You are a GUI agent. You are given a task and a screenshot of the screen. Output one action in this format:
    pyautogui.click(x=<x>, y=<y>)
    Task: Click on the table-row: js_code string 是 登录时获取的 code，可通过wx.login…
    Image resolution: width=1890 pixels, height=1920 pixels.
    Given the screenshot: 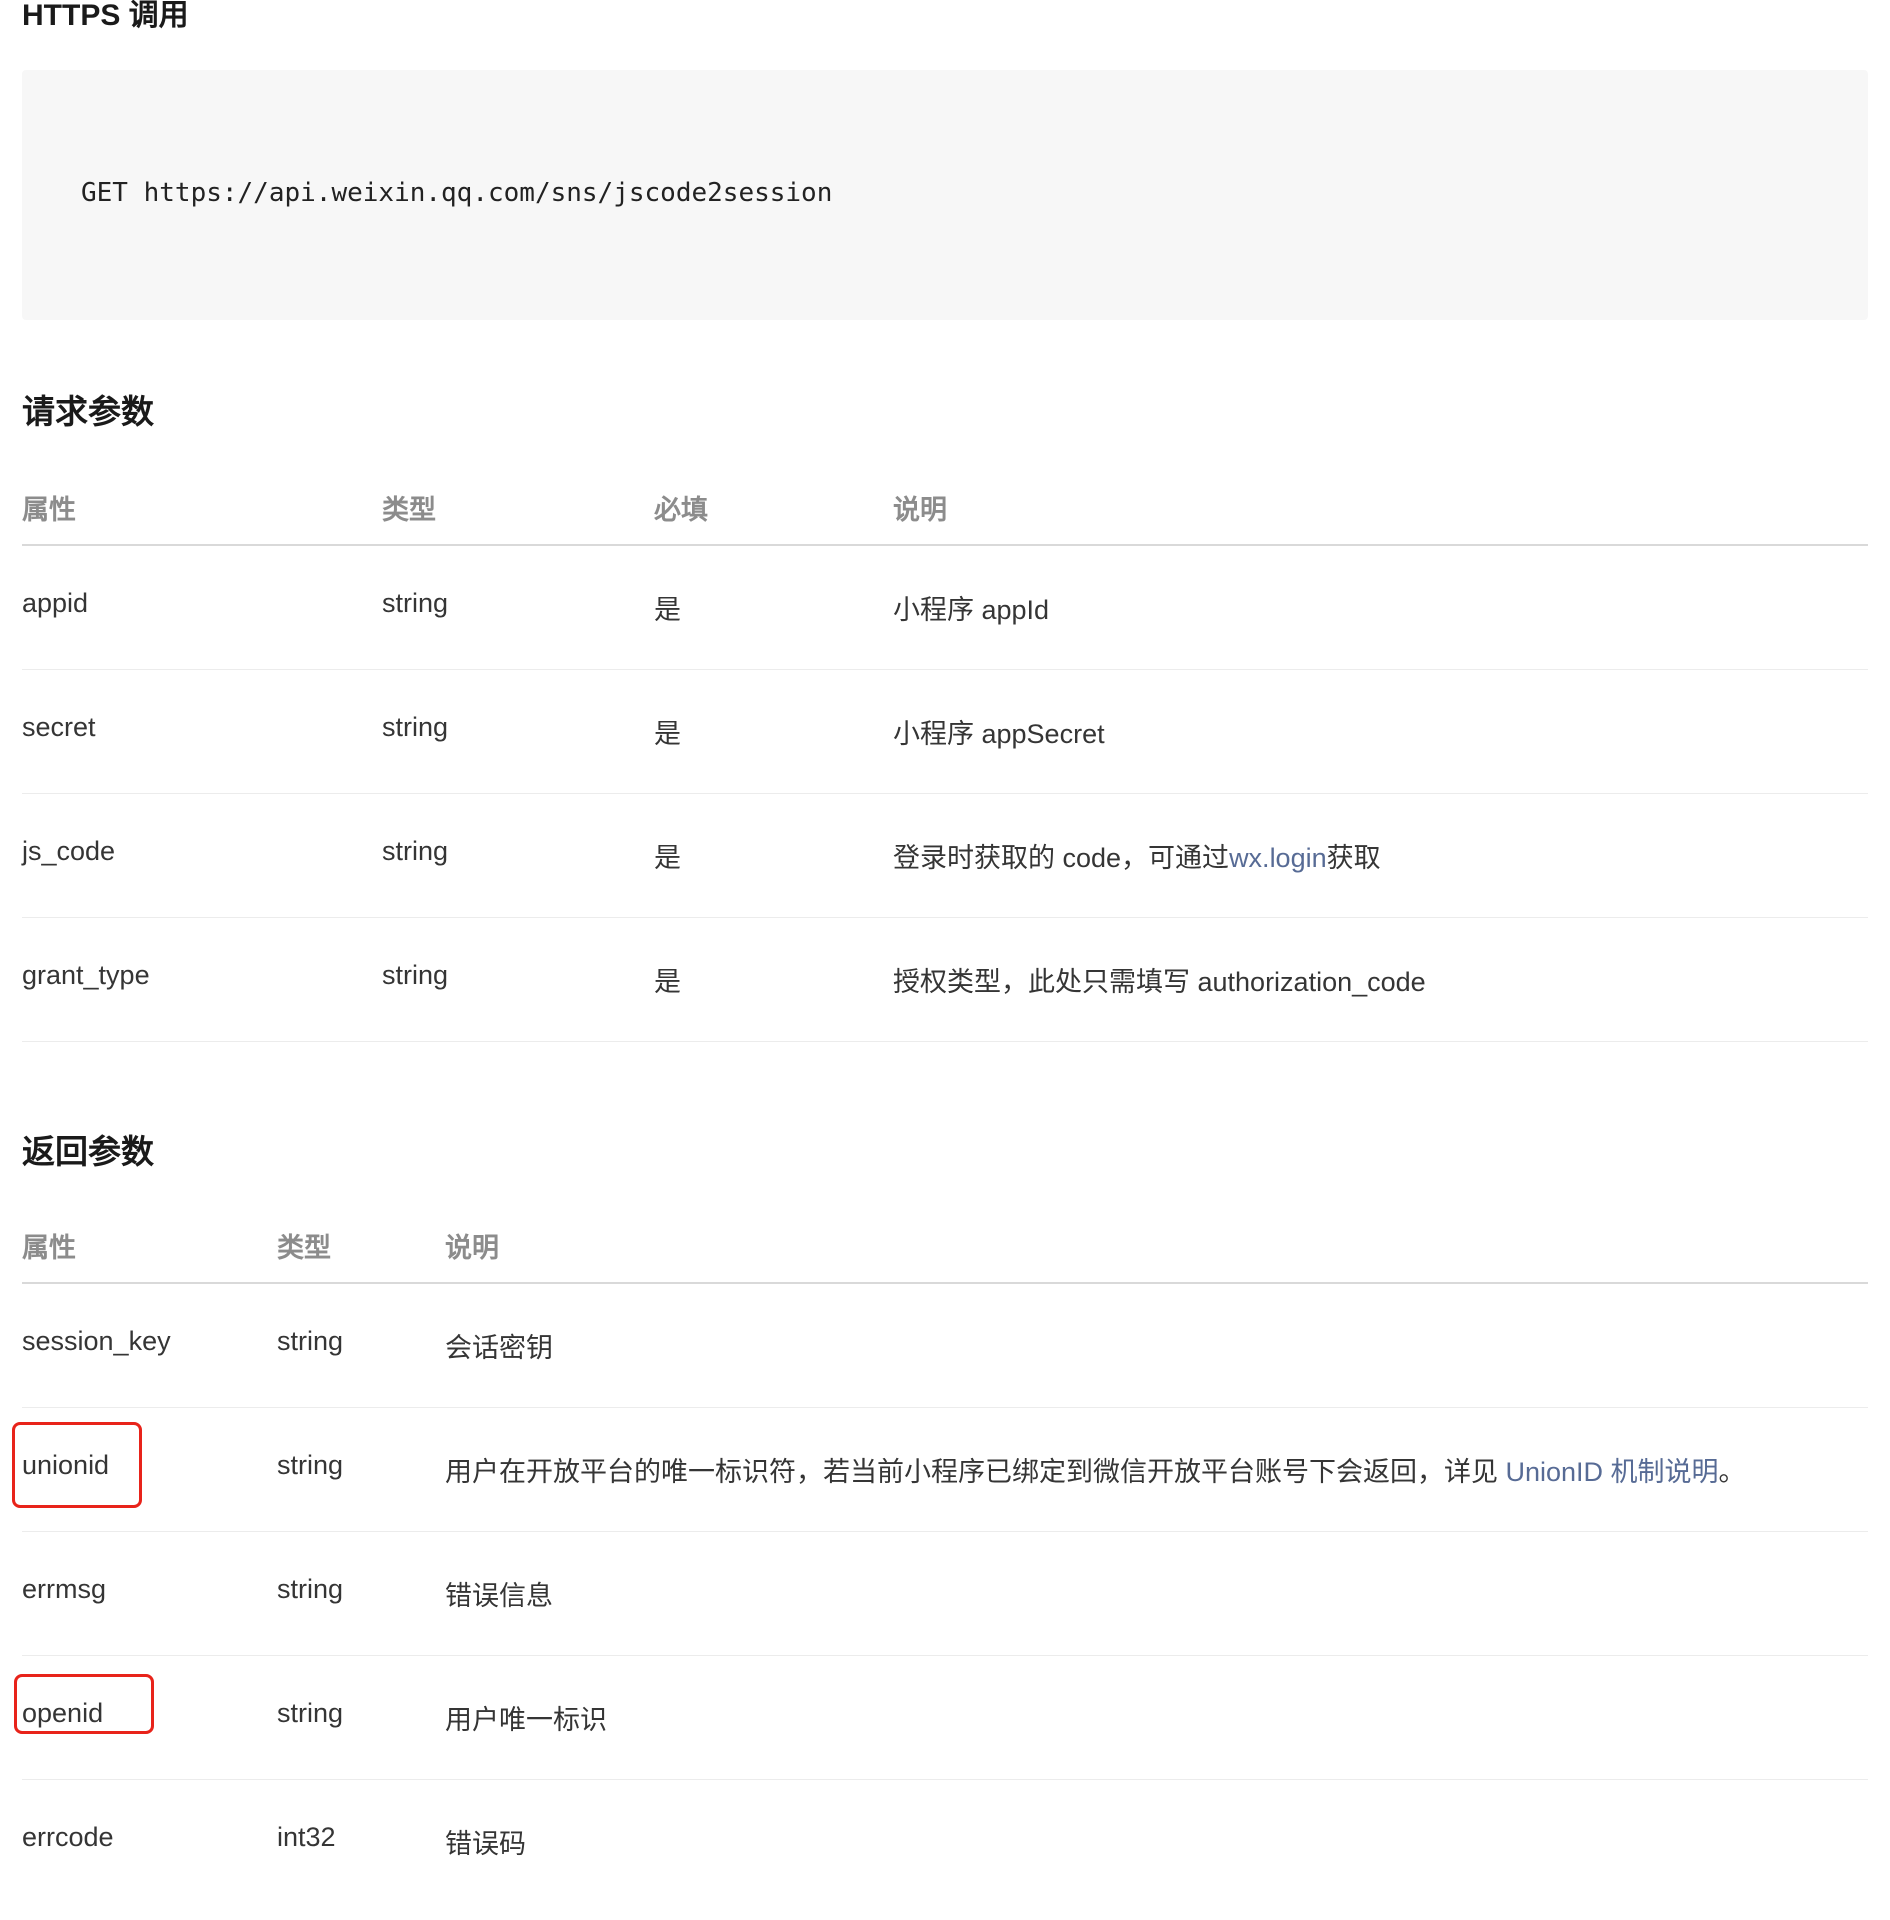 What is the action you would take?
    pyautogui.click(x=945, y=856)
    